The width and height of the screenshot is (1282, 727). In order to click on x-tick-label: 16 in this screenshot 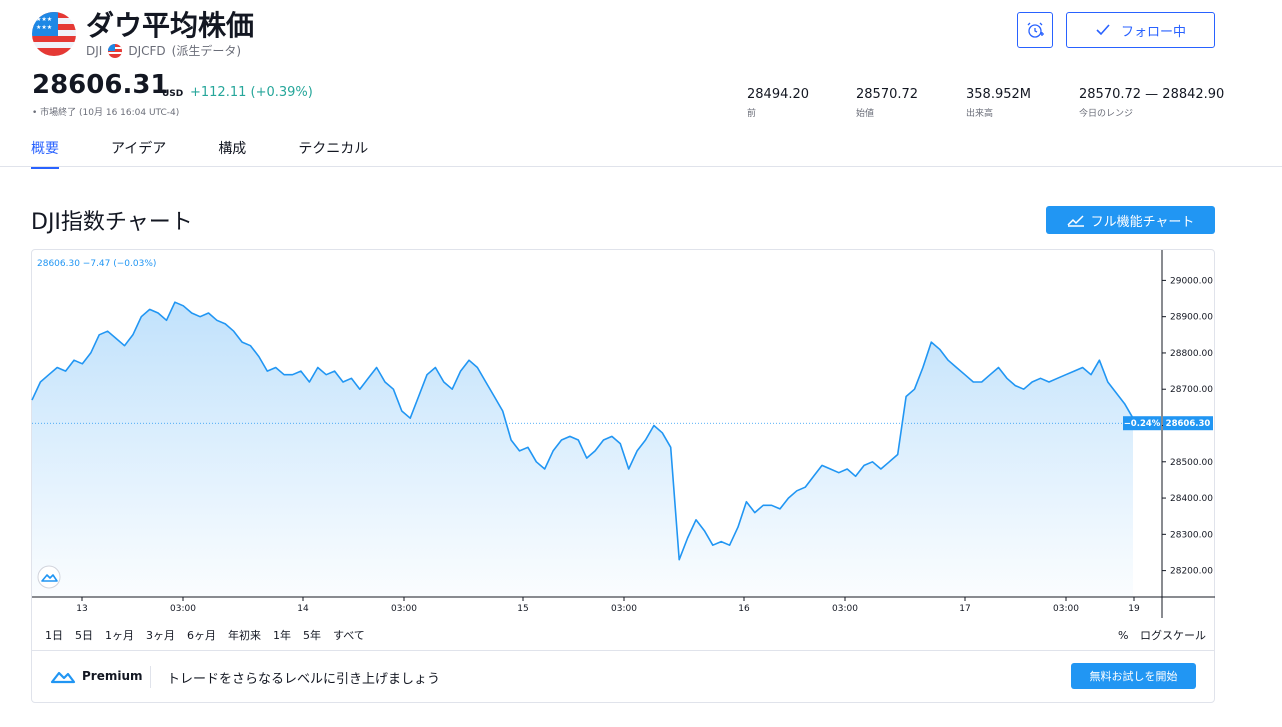, I will do `click(744, 609)`.